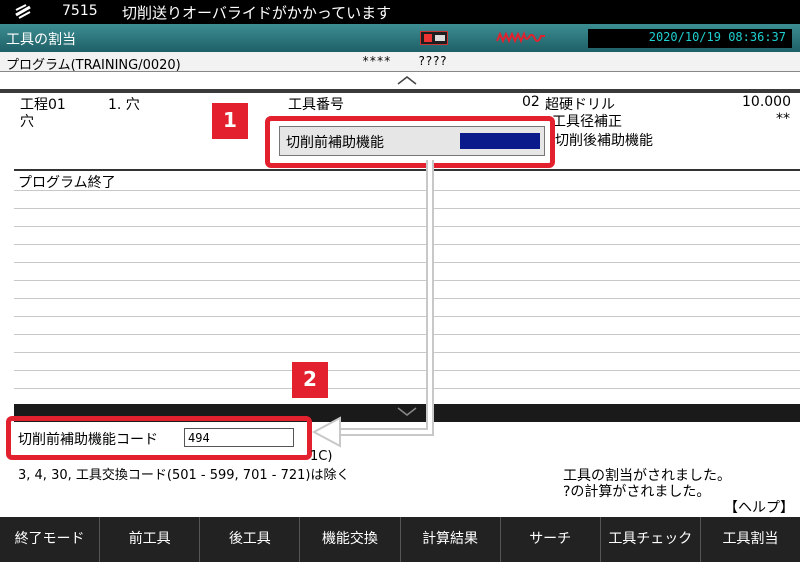  I want to click on tool-comp-label: 工具径補正, so click(587, 122).